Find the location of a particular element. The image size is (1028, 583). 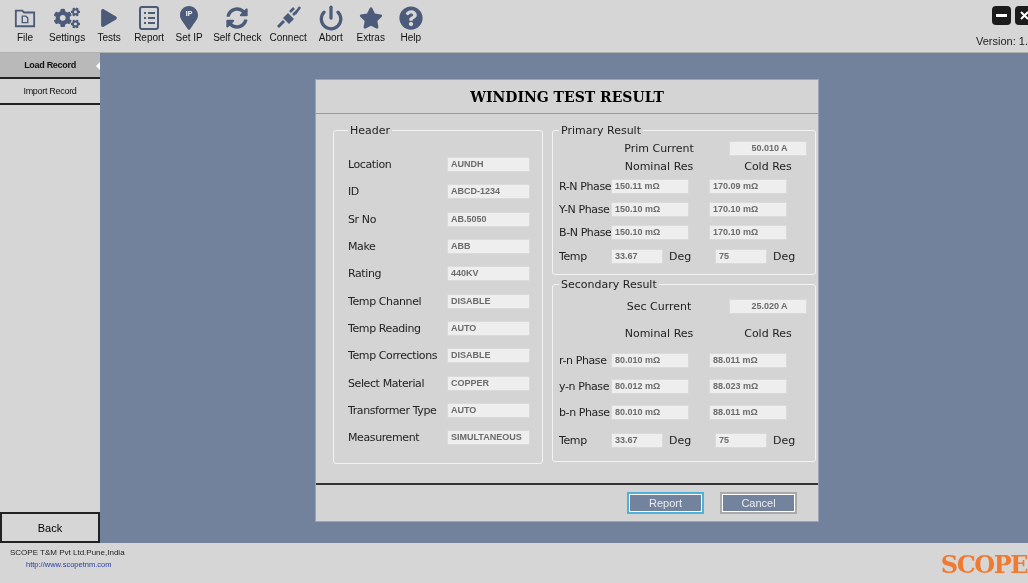

phase-label: r-n Phase is located at coordinates (583, 360).